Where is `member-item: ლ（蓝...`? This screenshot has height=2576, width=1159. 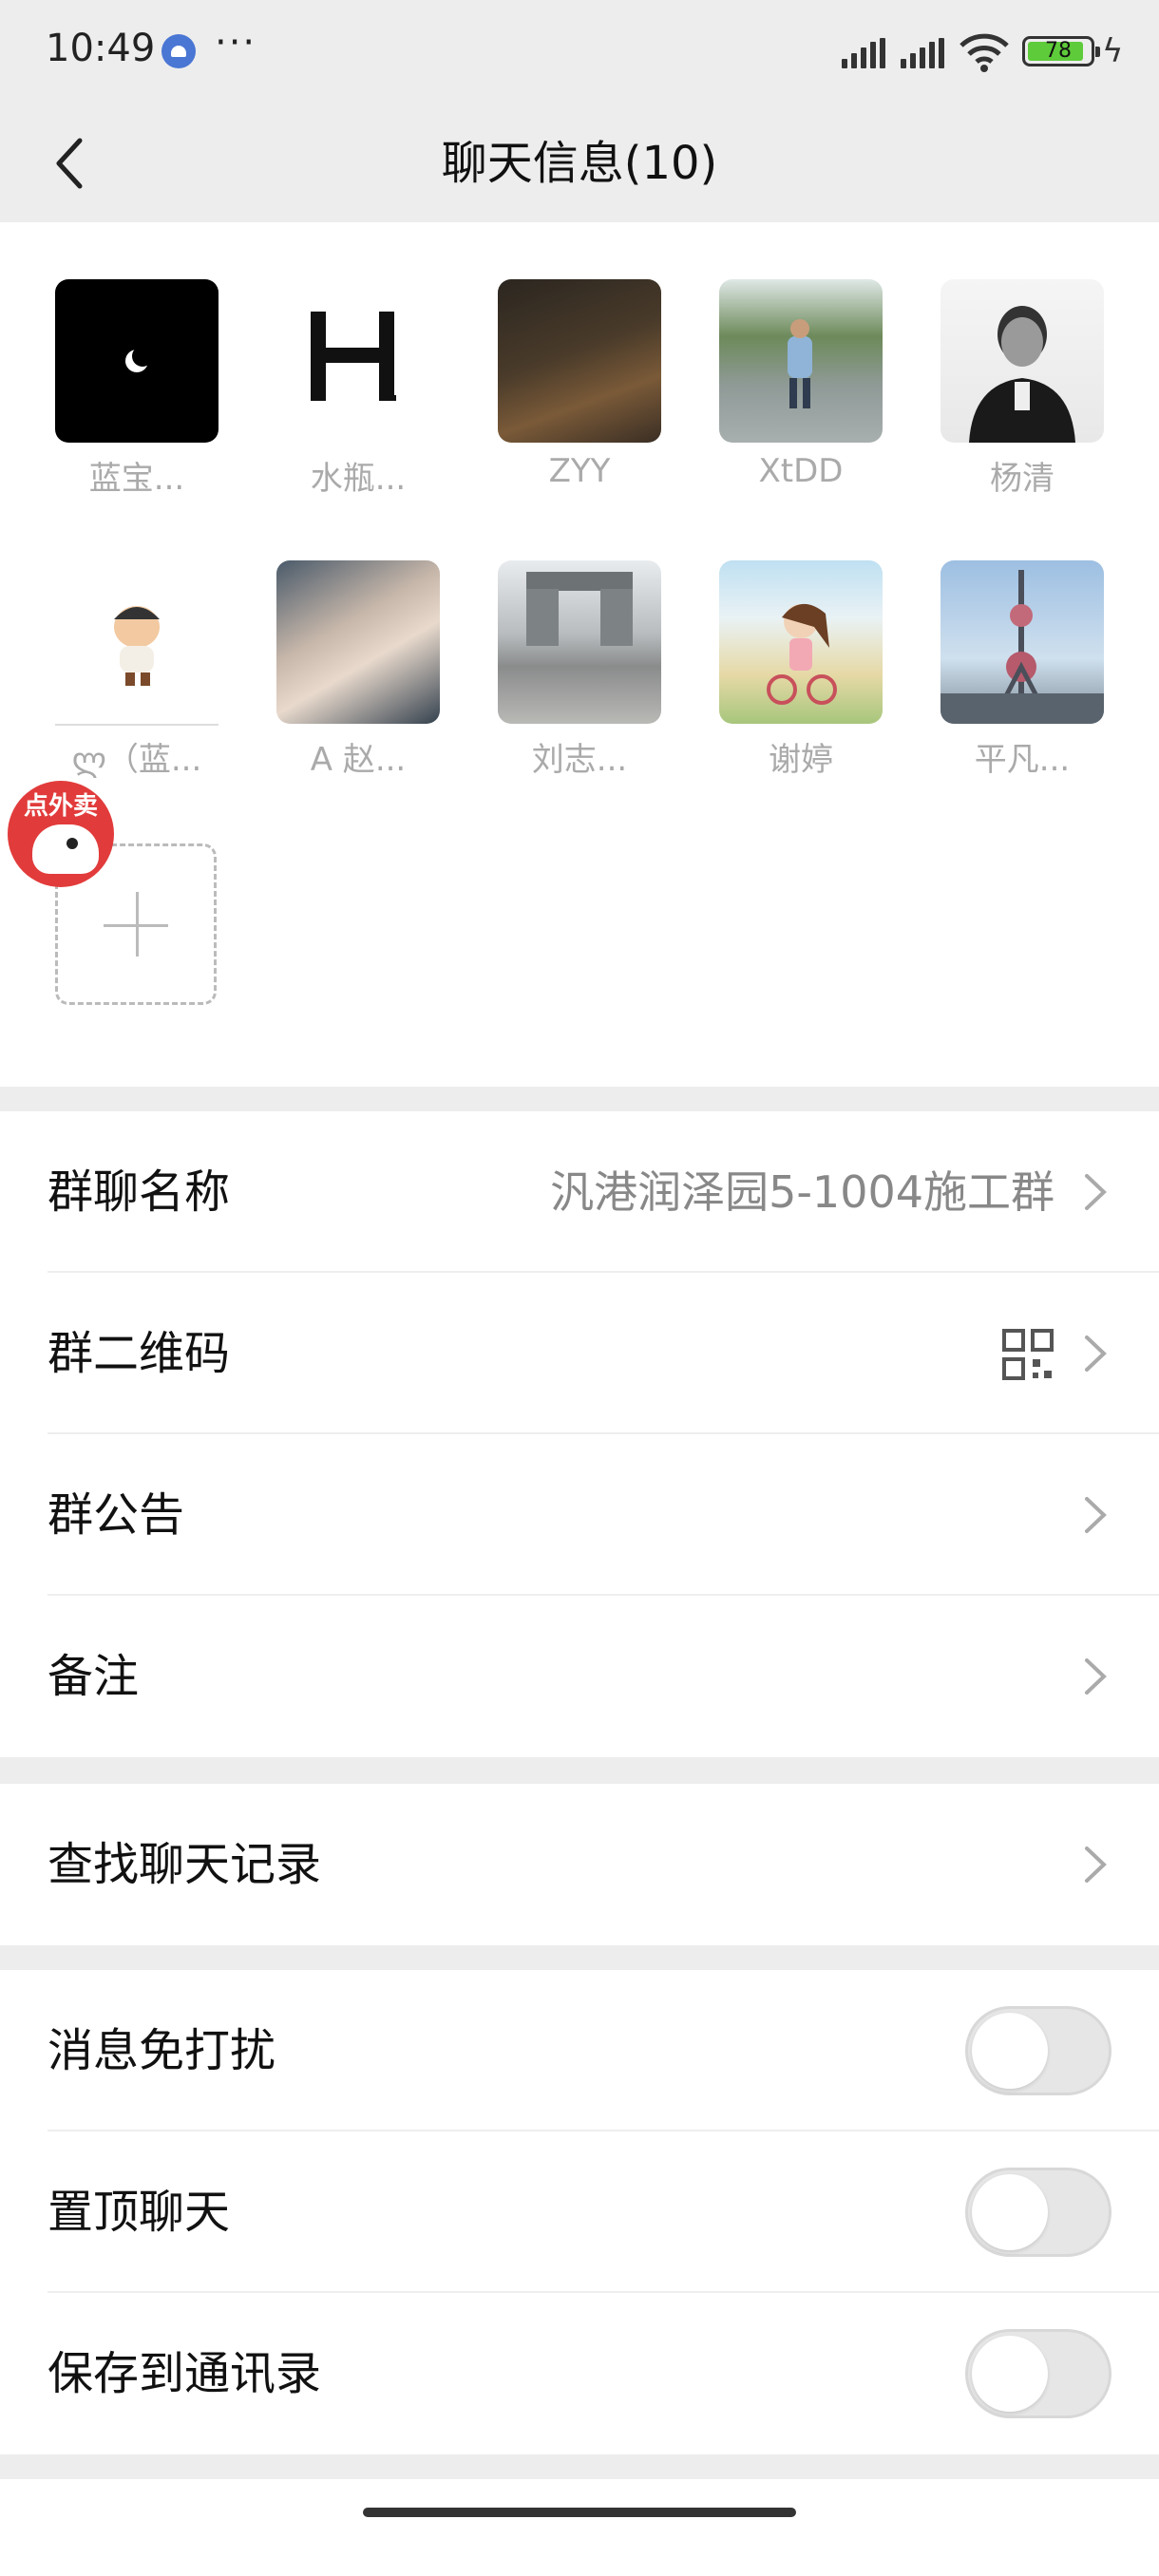 member-item: ლ（蓝... is located at coordinates (123, 674).